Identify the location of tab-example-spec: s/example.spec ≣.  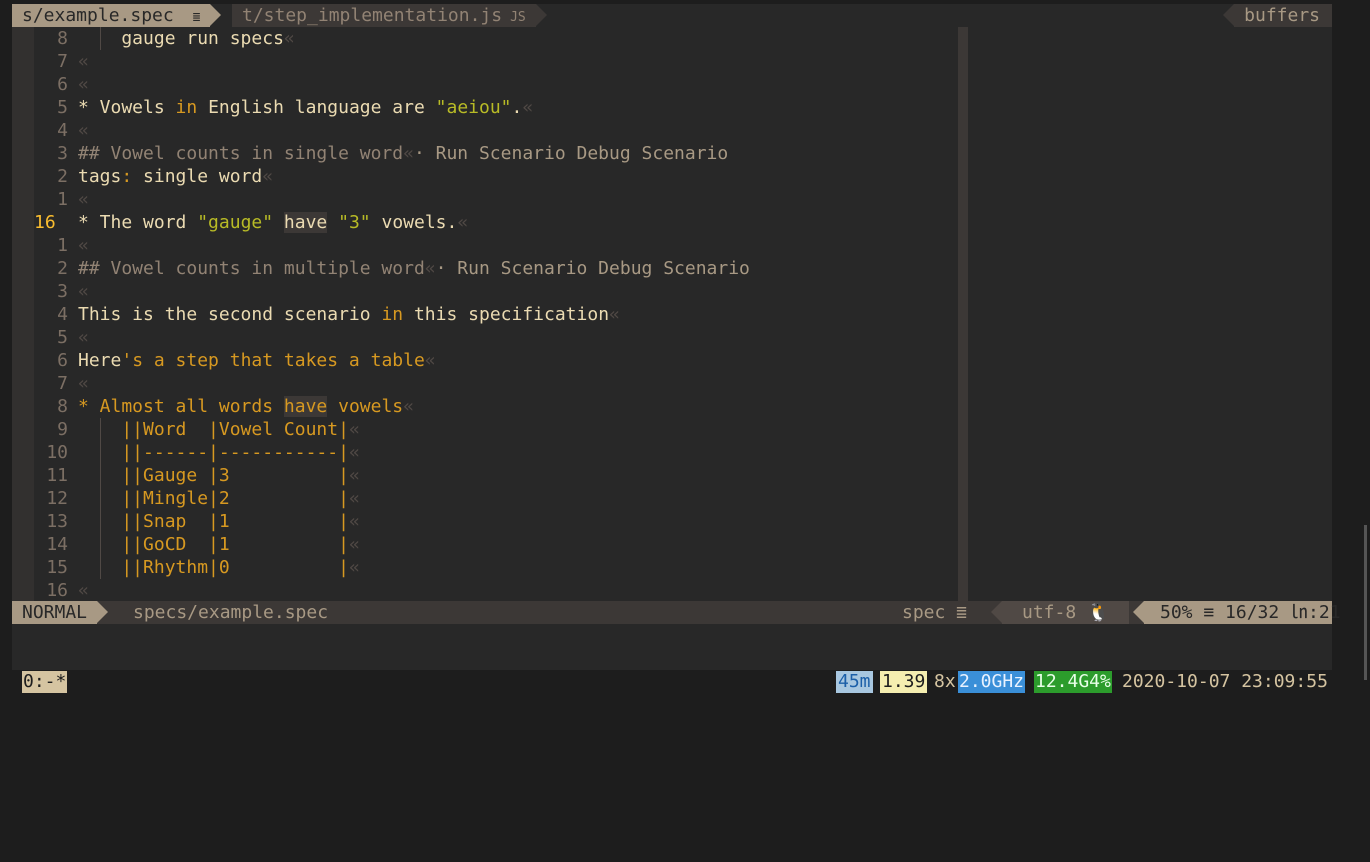
(117, 15).